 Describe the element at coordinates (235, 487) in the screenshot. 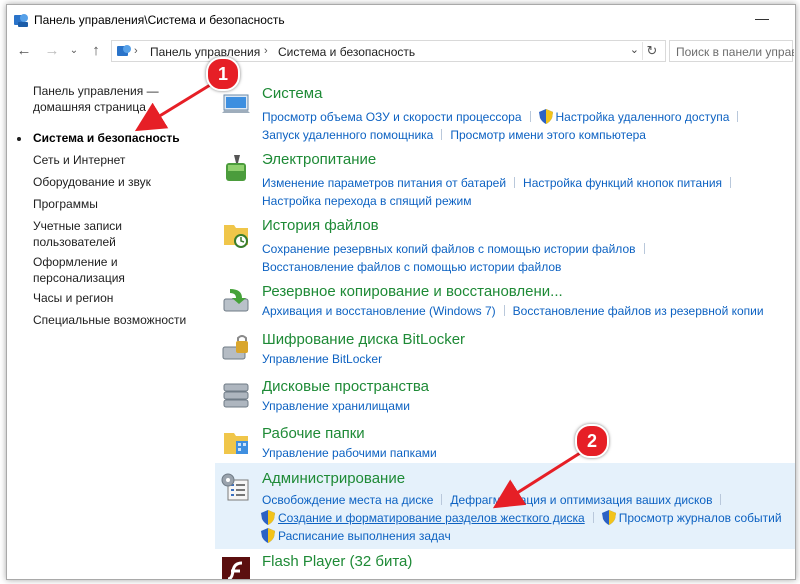

I see `admin-tools-icon` at that location.